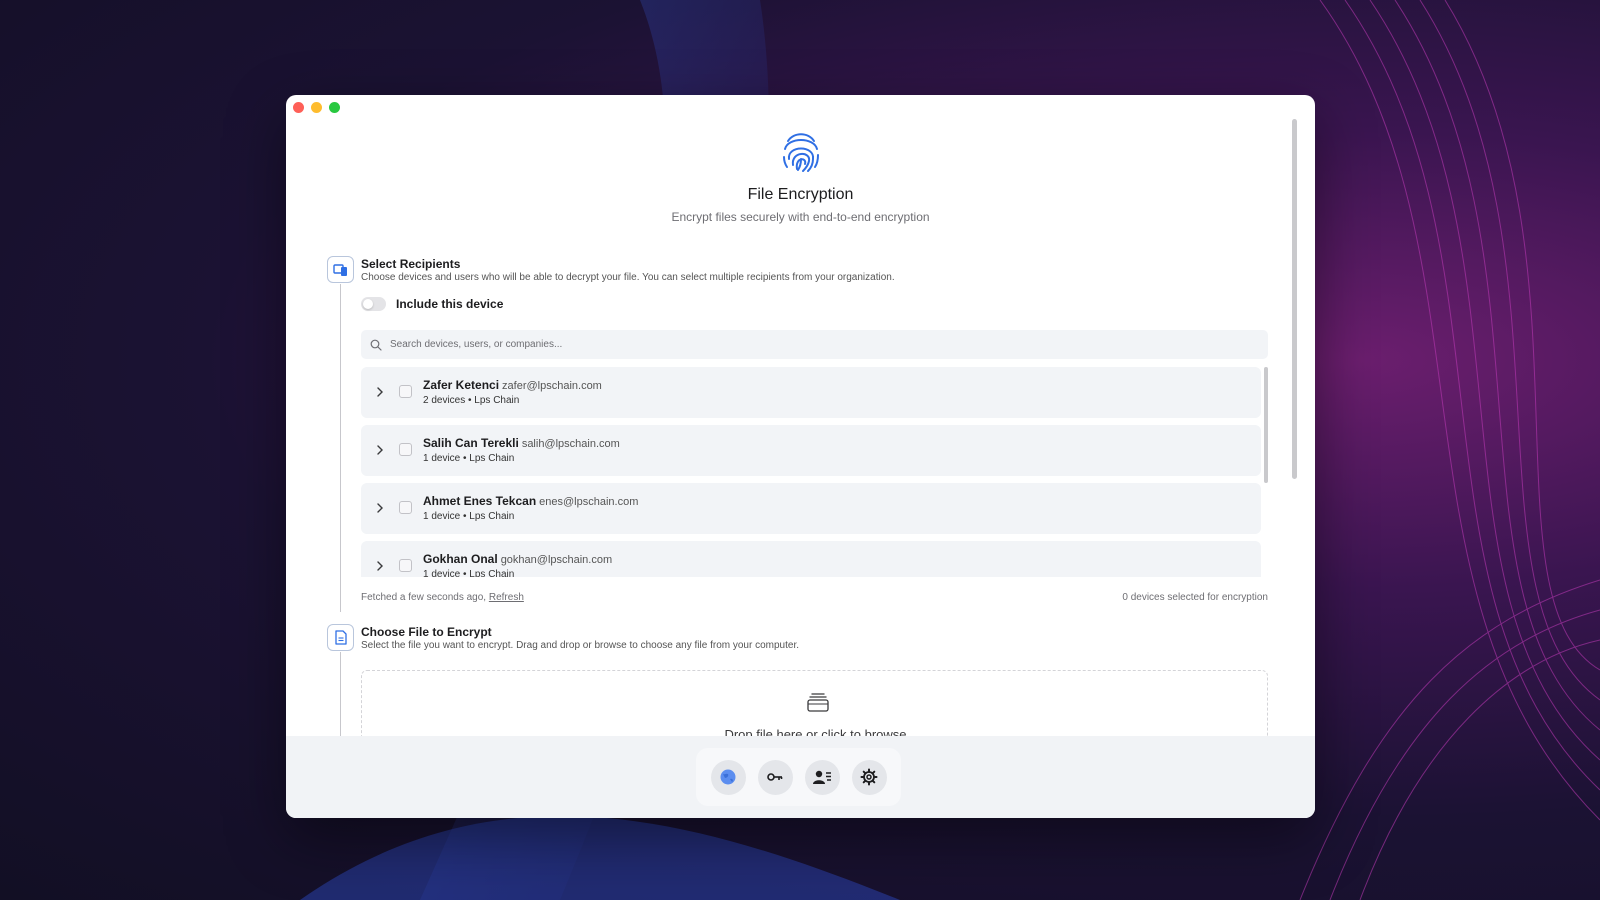 Image resolution: width=1600 pixels, height=900 pixels. I want to click on section-title-file: Choose File to Encrypt, so click(426, 632).